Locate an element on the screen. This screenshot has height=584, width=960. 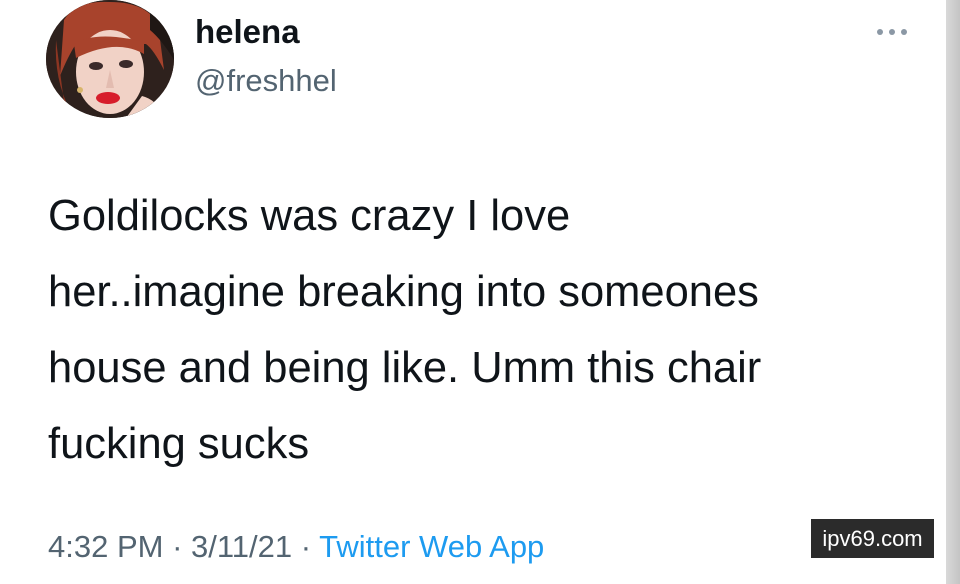
tweet-meta: 4:32 PM · 3/11/21 · Twitter Web App is located at coordinates (296, 547).